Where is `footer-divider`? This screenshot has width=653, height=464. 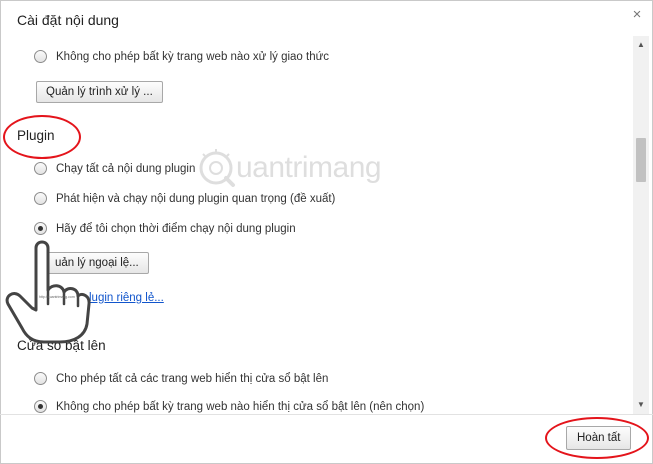 footer-divider is located at coordinates (326, 414).